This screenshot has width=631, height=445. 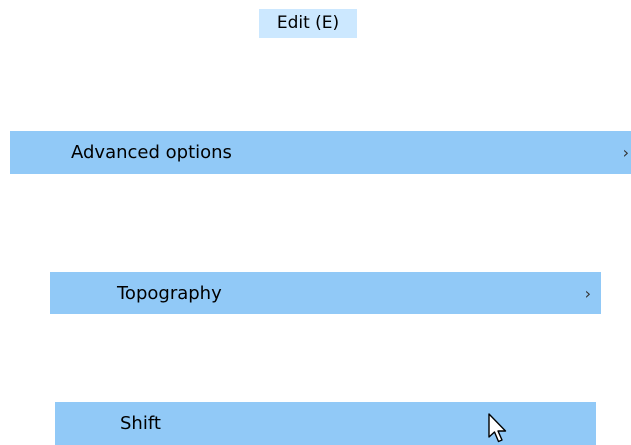 What do you see at coordinates (151, 152) in the screenshot?
I see `menu-item-label: Advanced options` at bounding box center [151, 152].